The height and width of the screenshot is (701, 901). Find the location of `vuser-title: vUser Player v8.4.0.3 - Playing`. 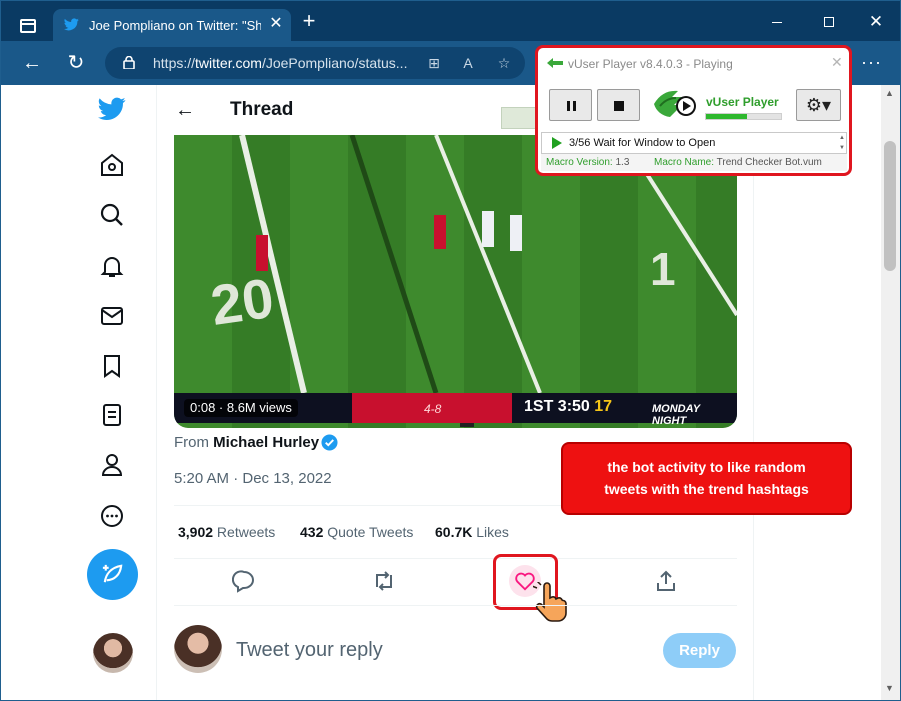

vuser-title: vUser Player v8.4.0.3 - Playing is located at coordinates (650, 64).